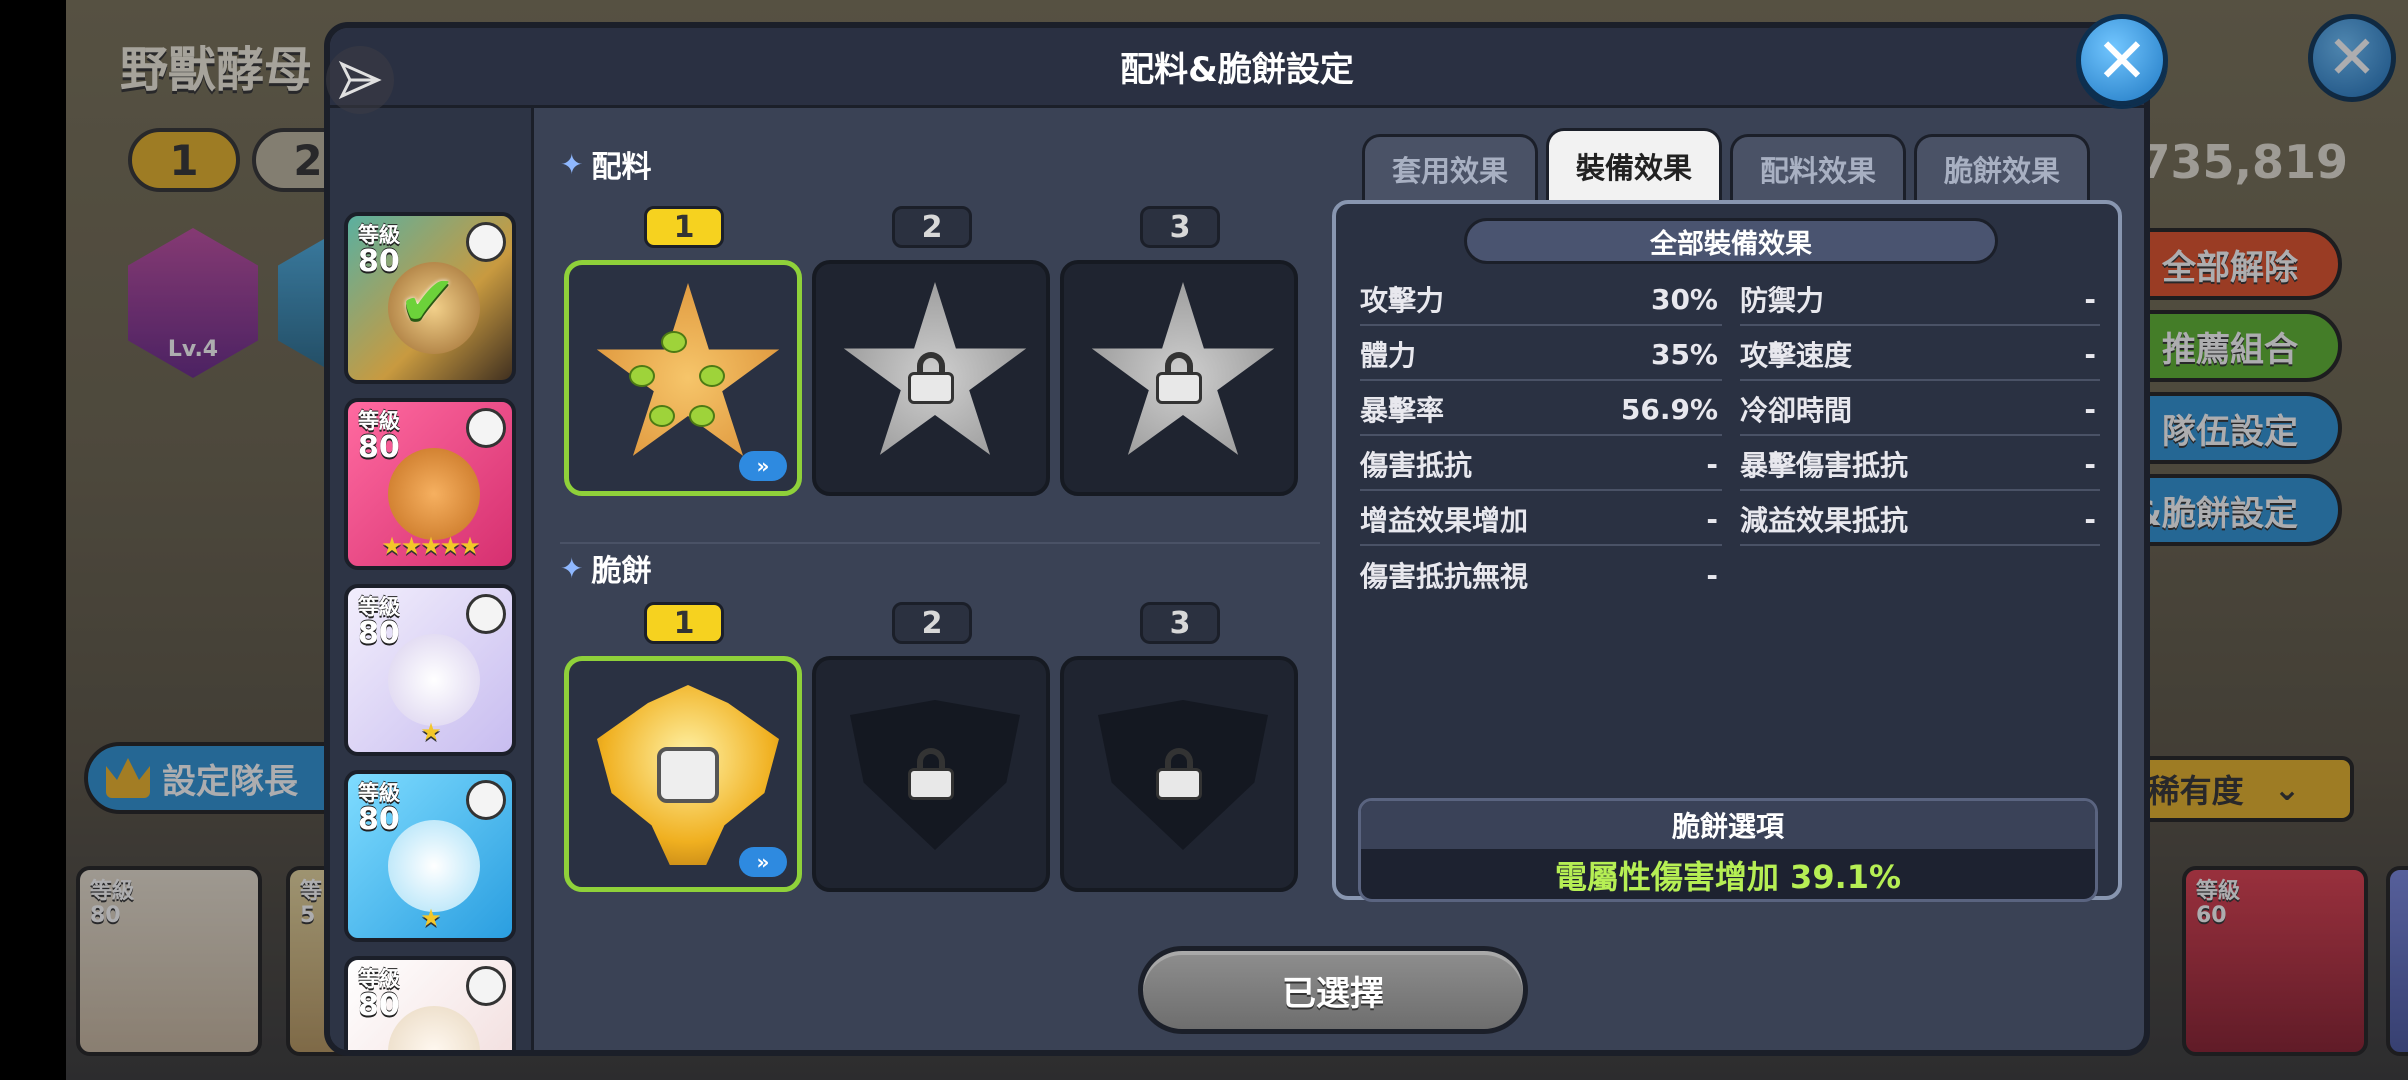 Image resolution: width=2408 pixels, height=1080 pixels. I want to click on stat-value: 56.9%, so click(1669, 409).